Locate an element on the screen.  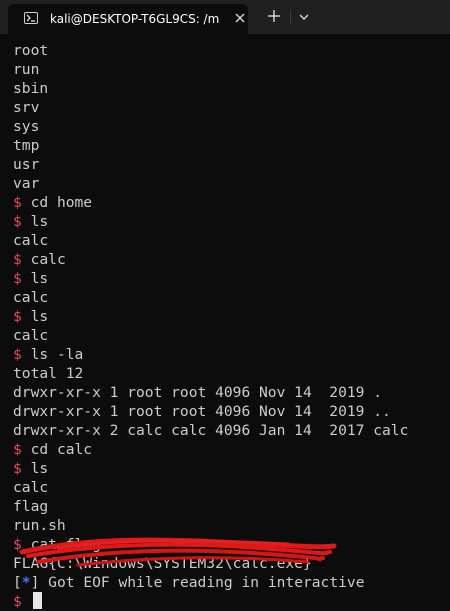
terminal-line: run is located at coordinates (228, 69).